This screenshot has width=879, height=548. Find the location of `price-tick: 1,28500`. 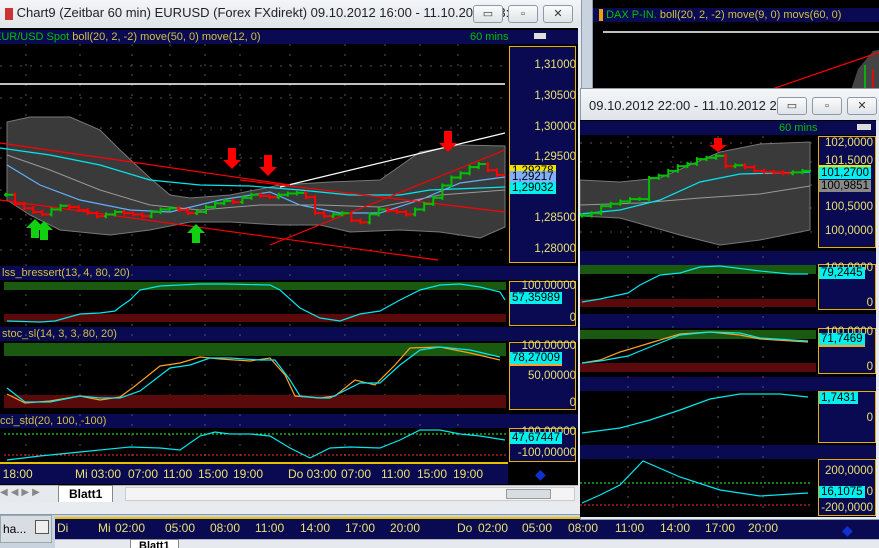

price-tick: 1,28500 is located at coordinates (555, 218).